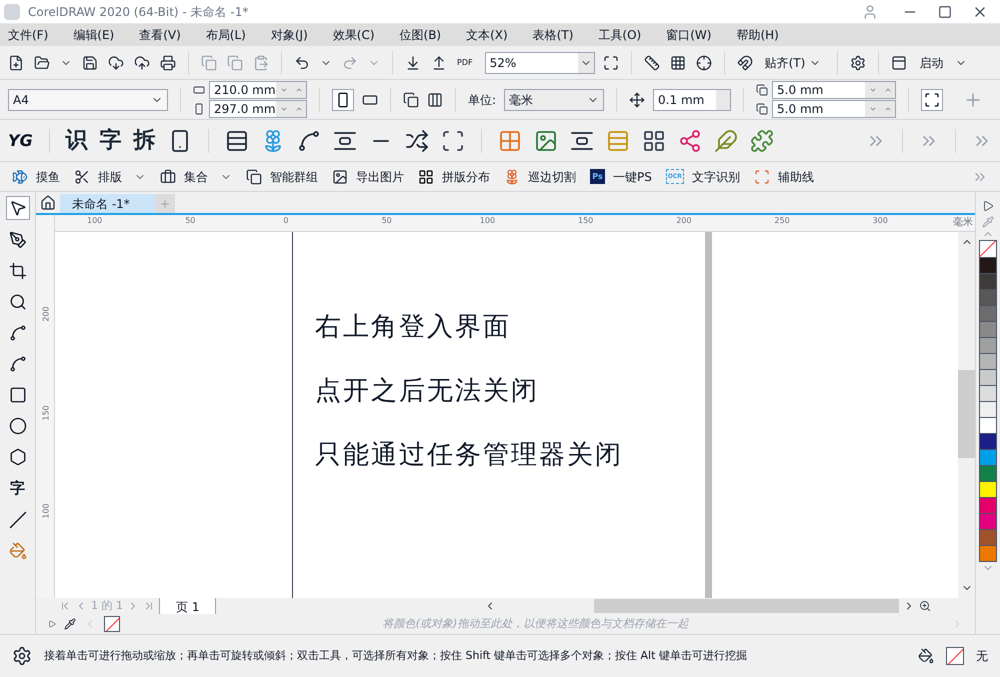  What do you see at coordinates (289, 35) in the screenshot?
I see `menu-item: 对象(J)` at bounding box center [289, 35].